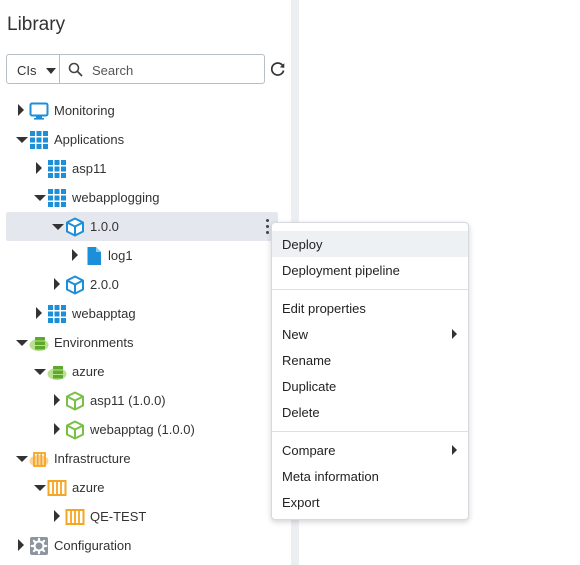 This screenshot has width=580, height=565. Describe the element at coordinates (84, 110) in the screenshot. I see `tree-item-label: Monitoring` at that location.